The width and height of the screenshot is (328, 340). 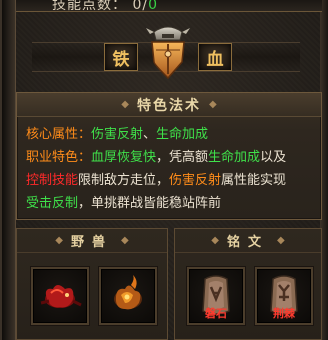 What do you see at coordinates (121, 57) in the screenshot?
I see `class-char-left: 铁` at bounding box center [121, 57].